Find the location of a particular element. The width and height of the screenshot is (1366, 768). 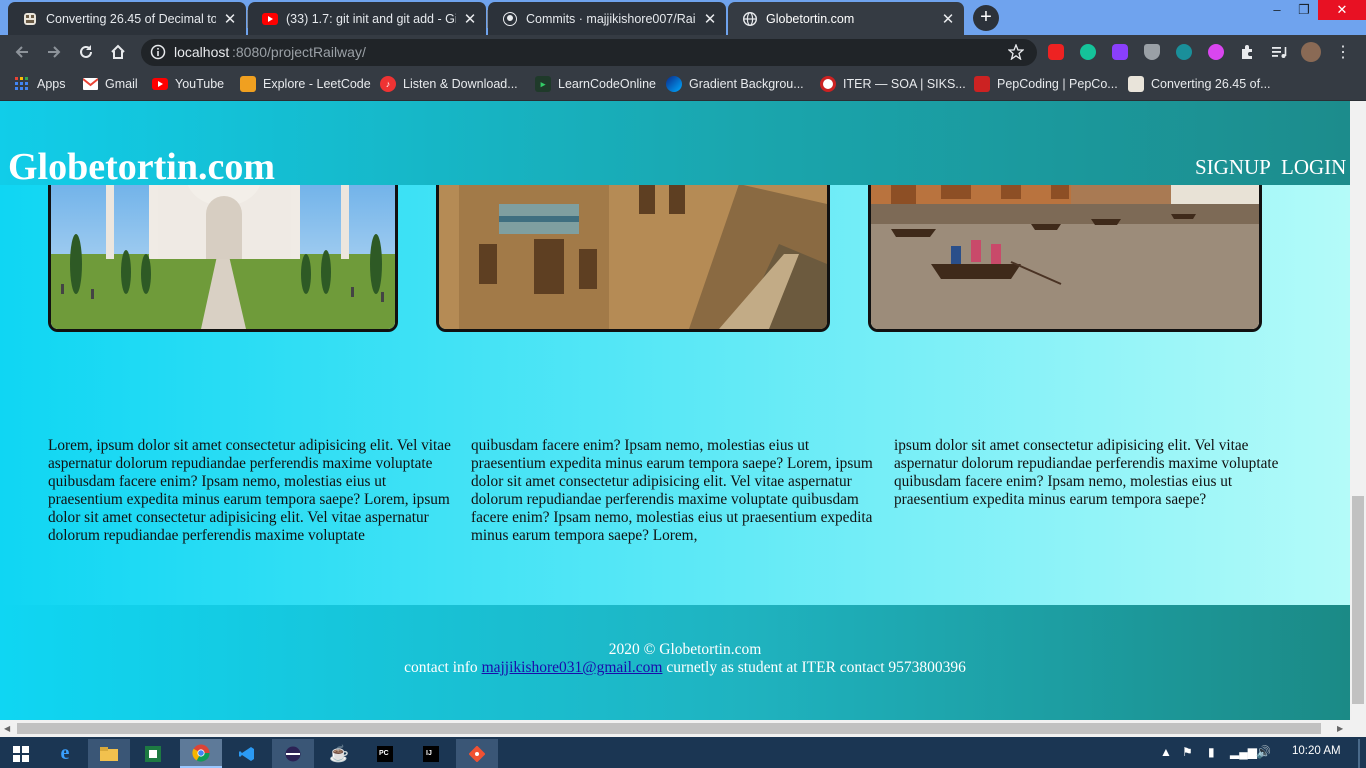

internet-explorer-icon: e is located at coordinates (65, 753).